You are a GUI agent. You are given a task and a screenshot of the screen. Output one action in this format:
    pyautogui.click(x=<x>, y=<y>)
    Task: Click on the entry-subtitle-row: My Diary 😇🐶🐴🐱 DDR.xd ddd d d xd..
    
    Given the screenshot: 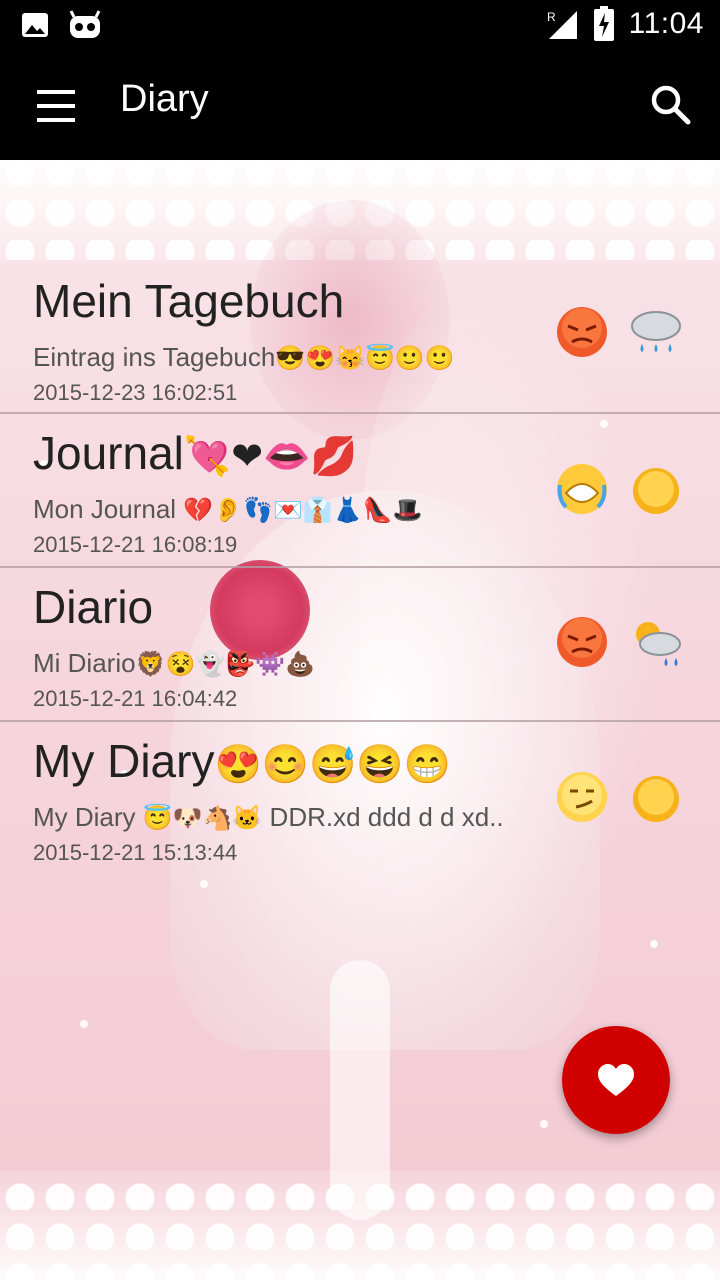 What is the action you would take?
    pyautogui.click(x=268, y=817)
    